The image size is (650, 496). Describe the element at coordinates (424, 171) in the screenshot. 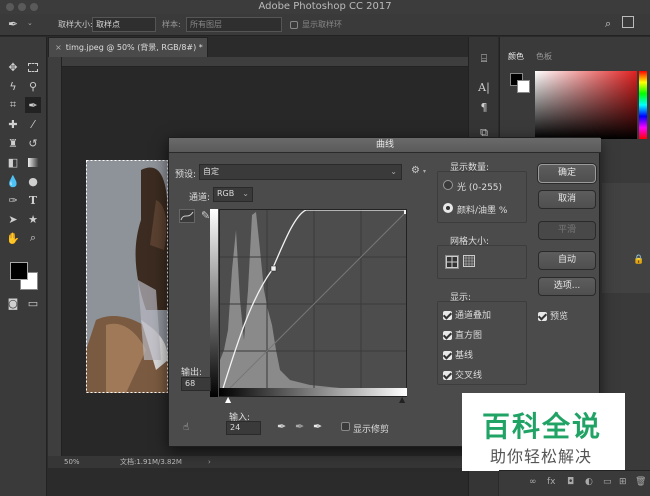

I see `chevron-down-icon: ▾` at that location.